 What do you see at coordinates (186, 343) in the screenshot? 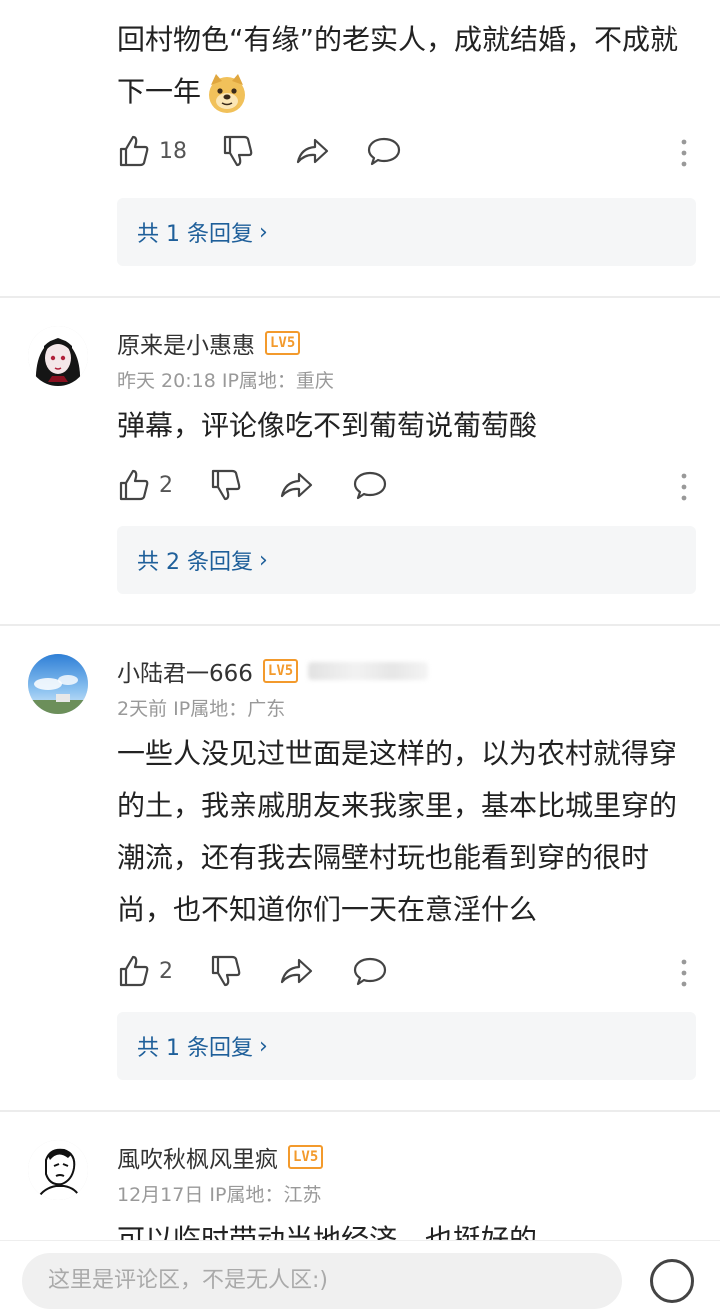
I see `username: 原来是小惠惠` at bounding box center [186, 343].